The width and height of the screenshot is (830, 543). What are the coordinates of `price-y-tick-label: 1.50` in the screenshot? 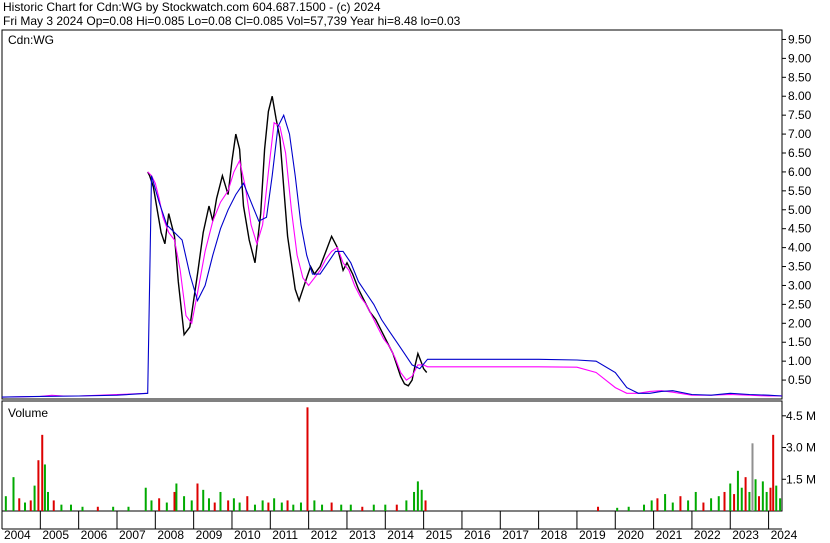 It's located at (800, 342).